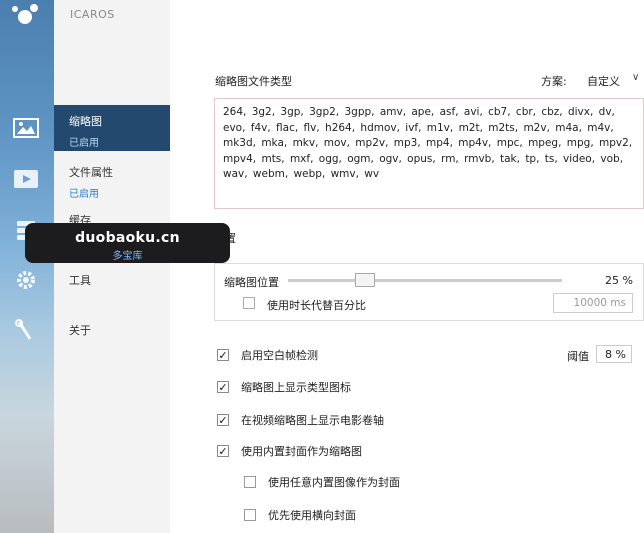 The image size is (644, 533). Describe the element at coordinates (27, 266) in the screenshot. I see `icon-rail` at that location.